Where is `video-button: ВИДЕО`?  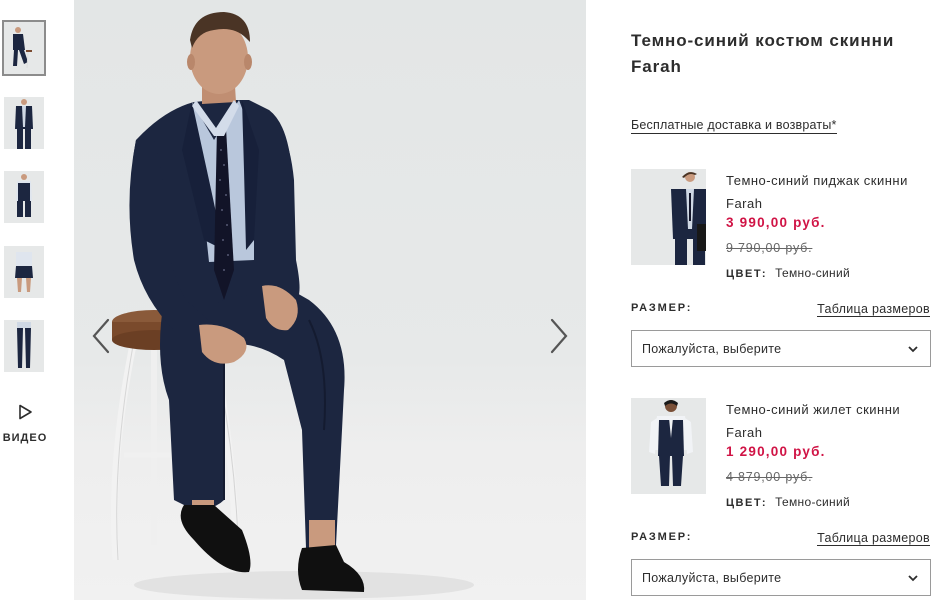
video-button: ВИДЕО is located at coordinates (25, 427).